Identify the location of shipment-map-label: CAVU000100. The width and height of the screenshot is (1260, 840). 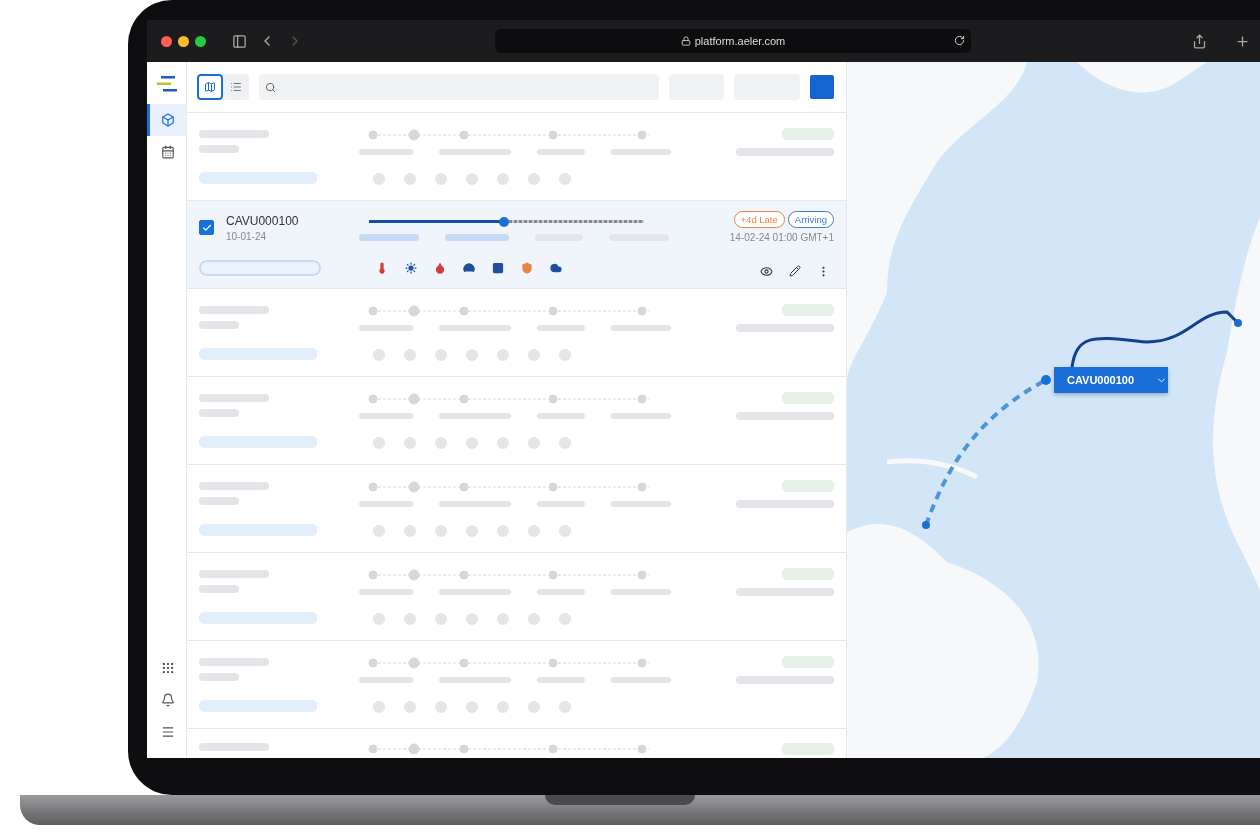
(1111, 380).